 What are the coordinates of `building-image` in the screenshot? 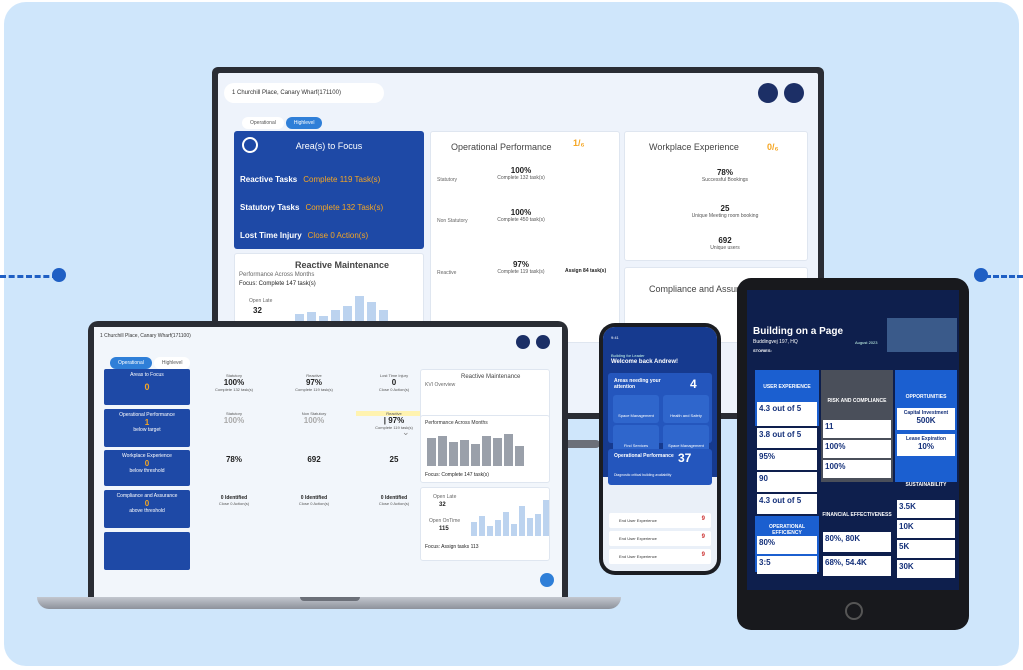 It's located at (922, 335).